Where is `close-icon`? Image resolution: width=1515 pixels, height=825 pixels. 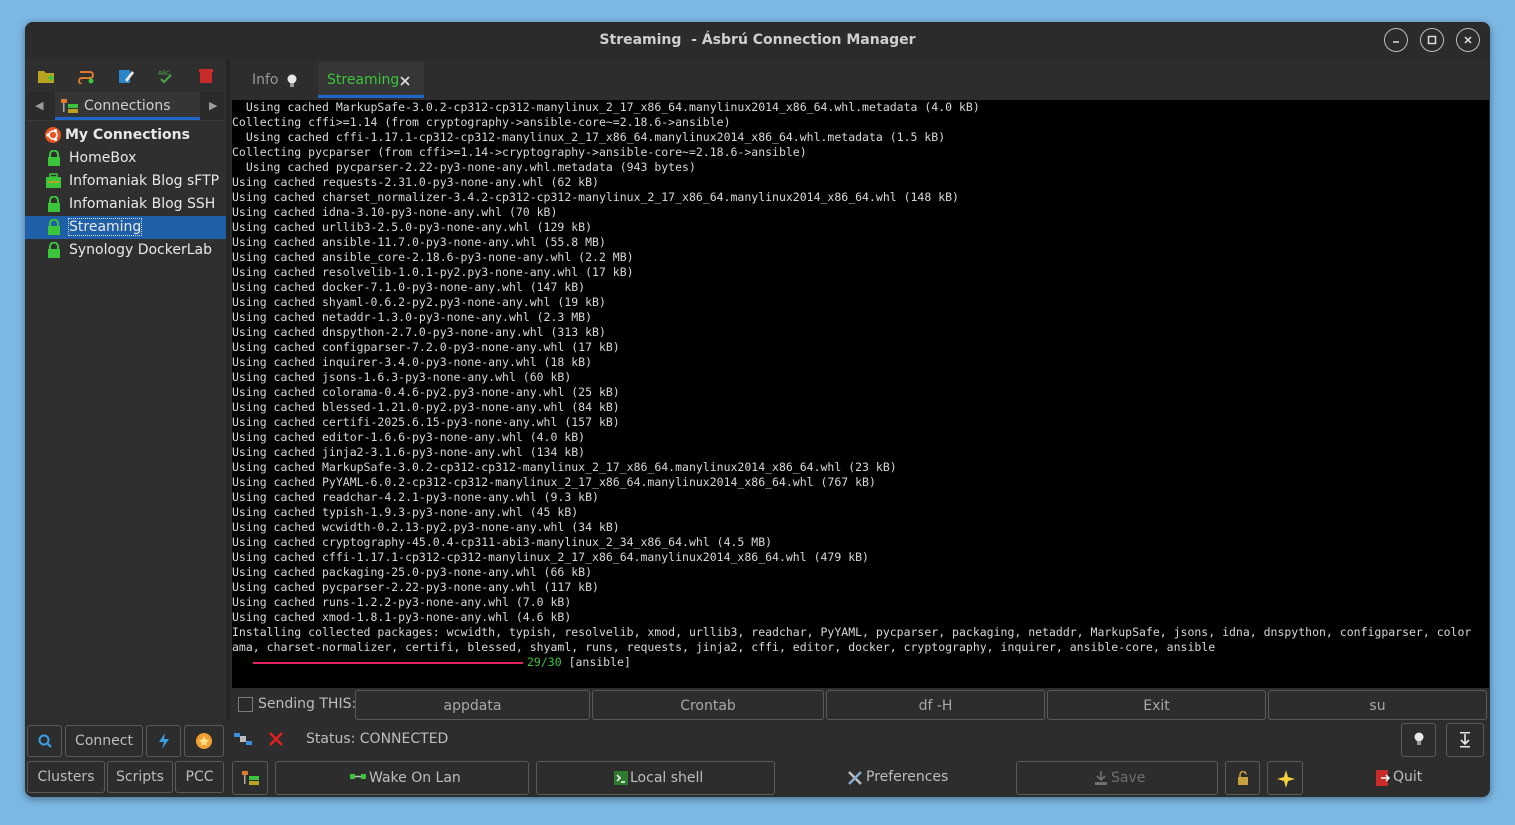 close-icon is located at coordinates (1468, 40).